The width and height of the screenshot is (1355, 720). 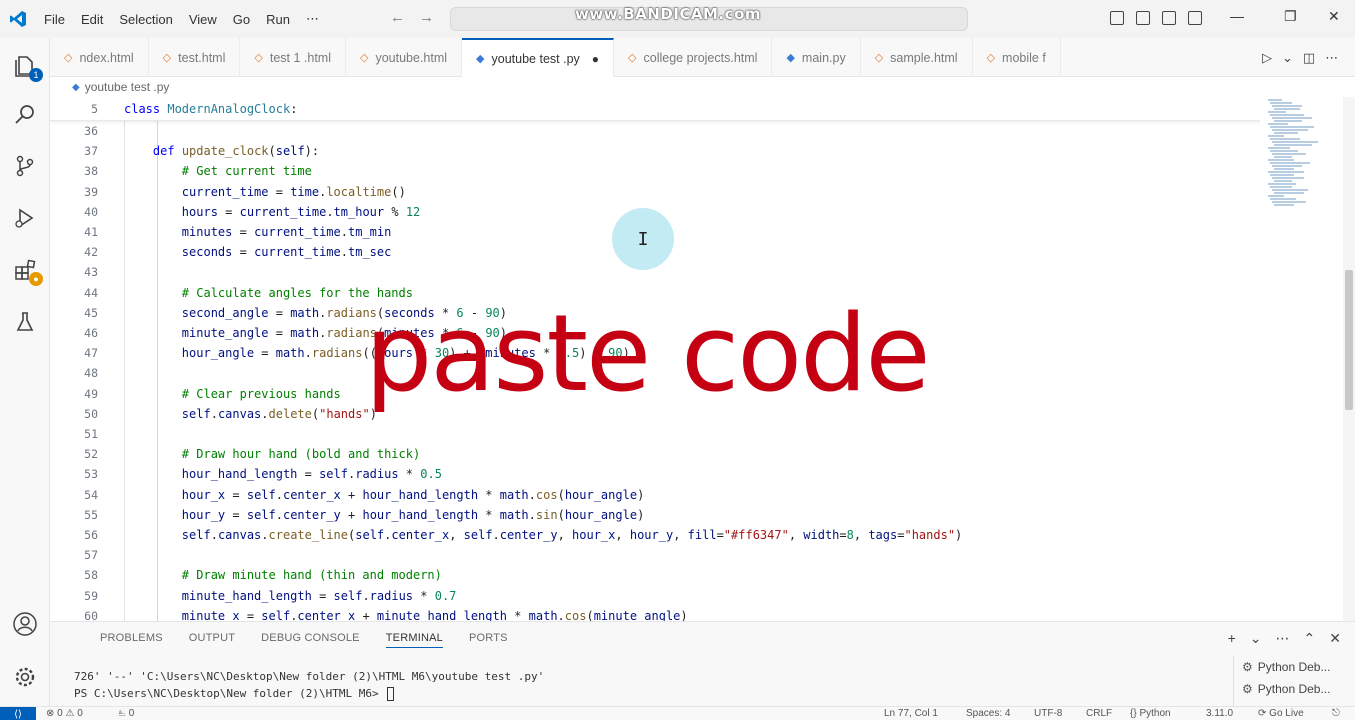 I want to click on minimize-icon: —, so click(x=1237, y=16).